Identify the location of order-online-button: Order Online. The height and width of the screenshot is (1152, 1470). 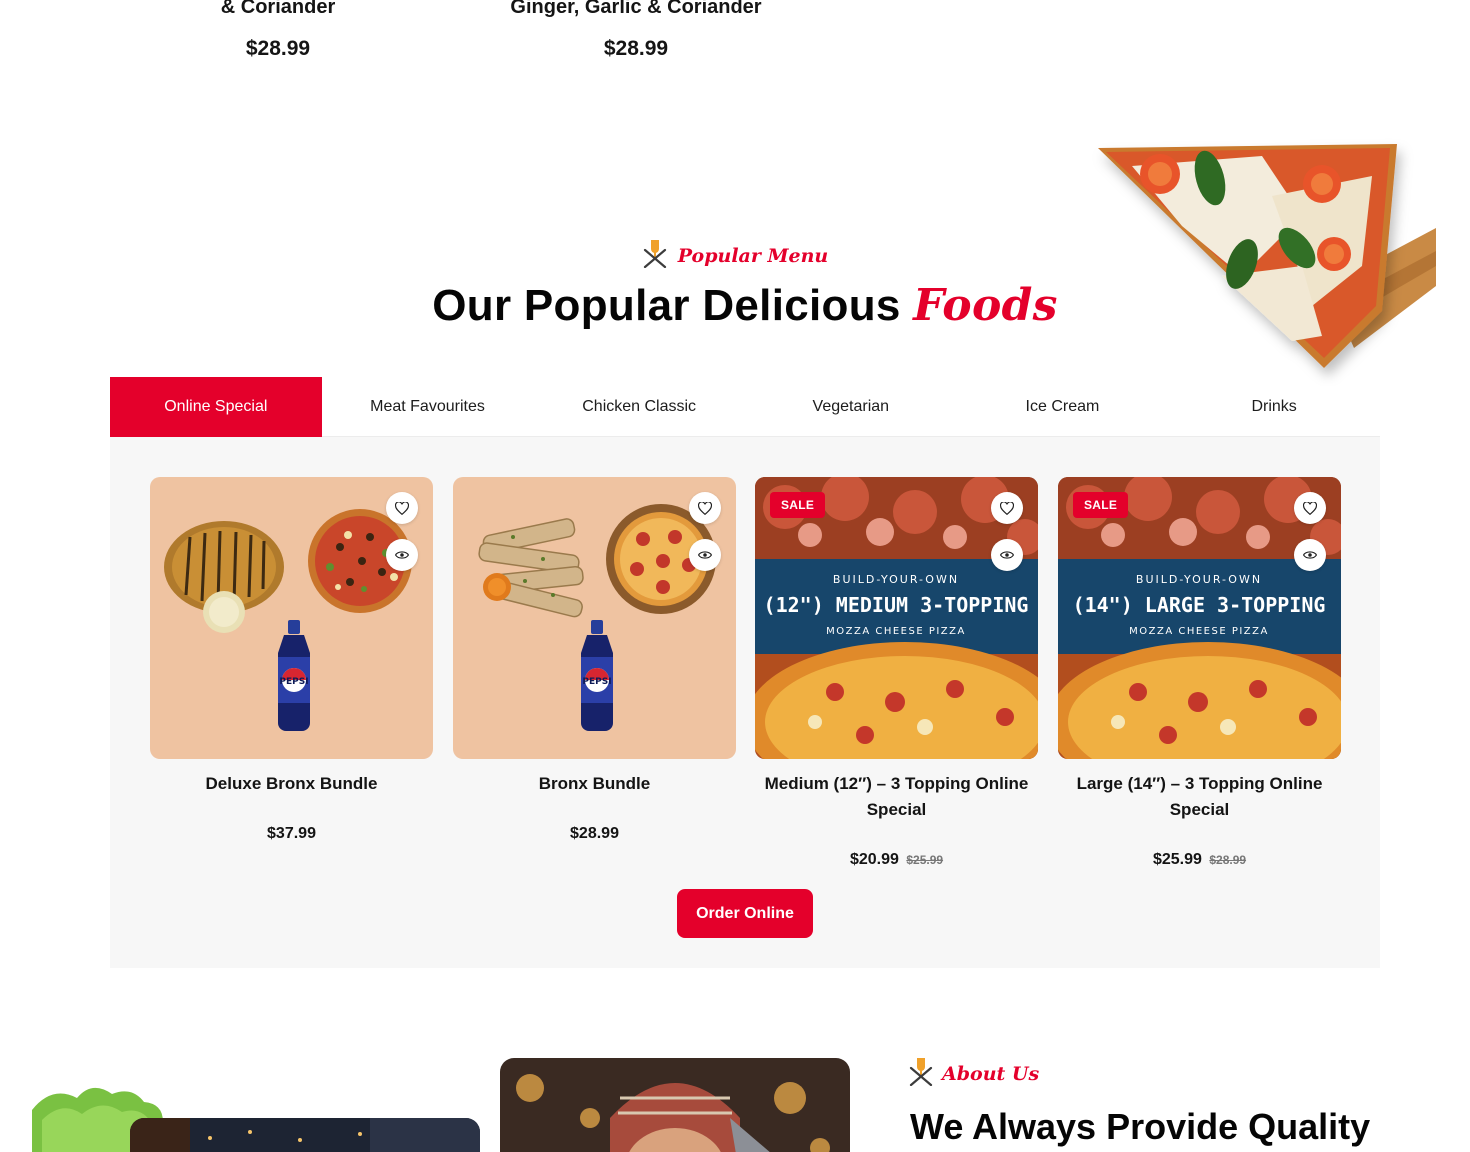
(745, 913).